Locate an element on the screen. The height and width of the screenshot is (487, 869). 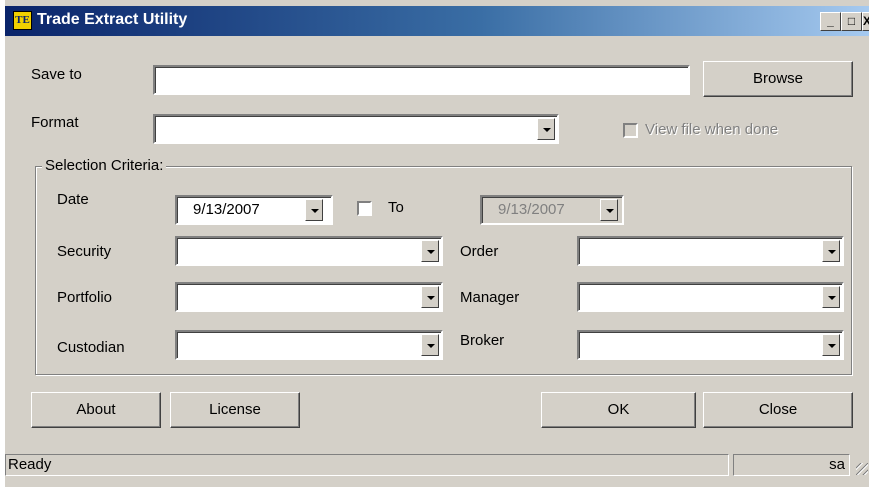
status-text: Ready is located at coordinates (367, 465).